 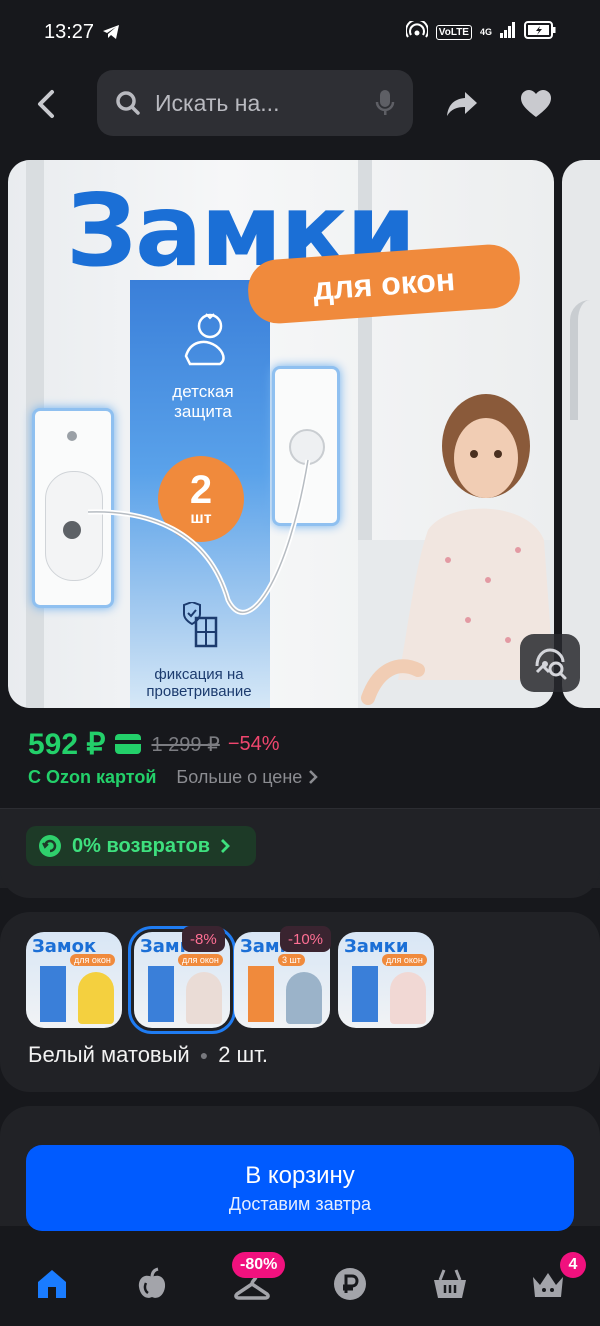 What do you see at coordinates (485, 31) in the screenshot?
I see `network-type: 4G` at bounding box center [485, 31].